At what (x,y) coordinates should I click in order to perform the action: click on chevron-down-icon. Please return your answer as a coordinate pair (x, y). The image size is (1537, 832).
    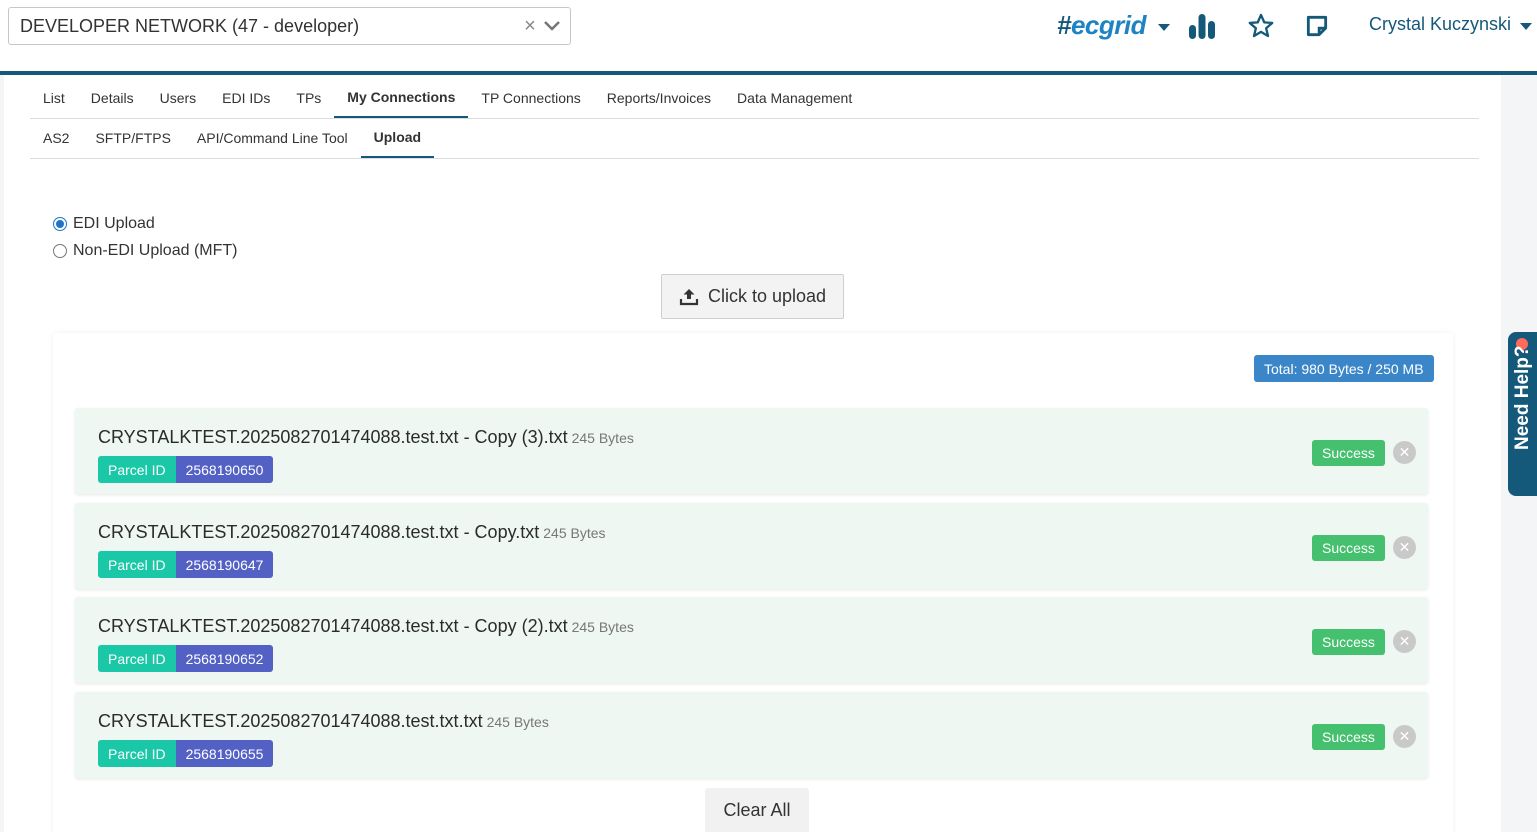
    Looking at the image, I should click on (552, 26).